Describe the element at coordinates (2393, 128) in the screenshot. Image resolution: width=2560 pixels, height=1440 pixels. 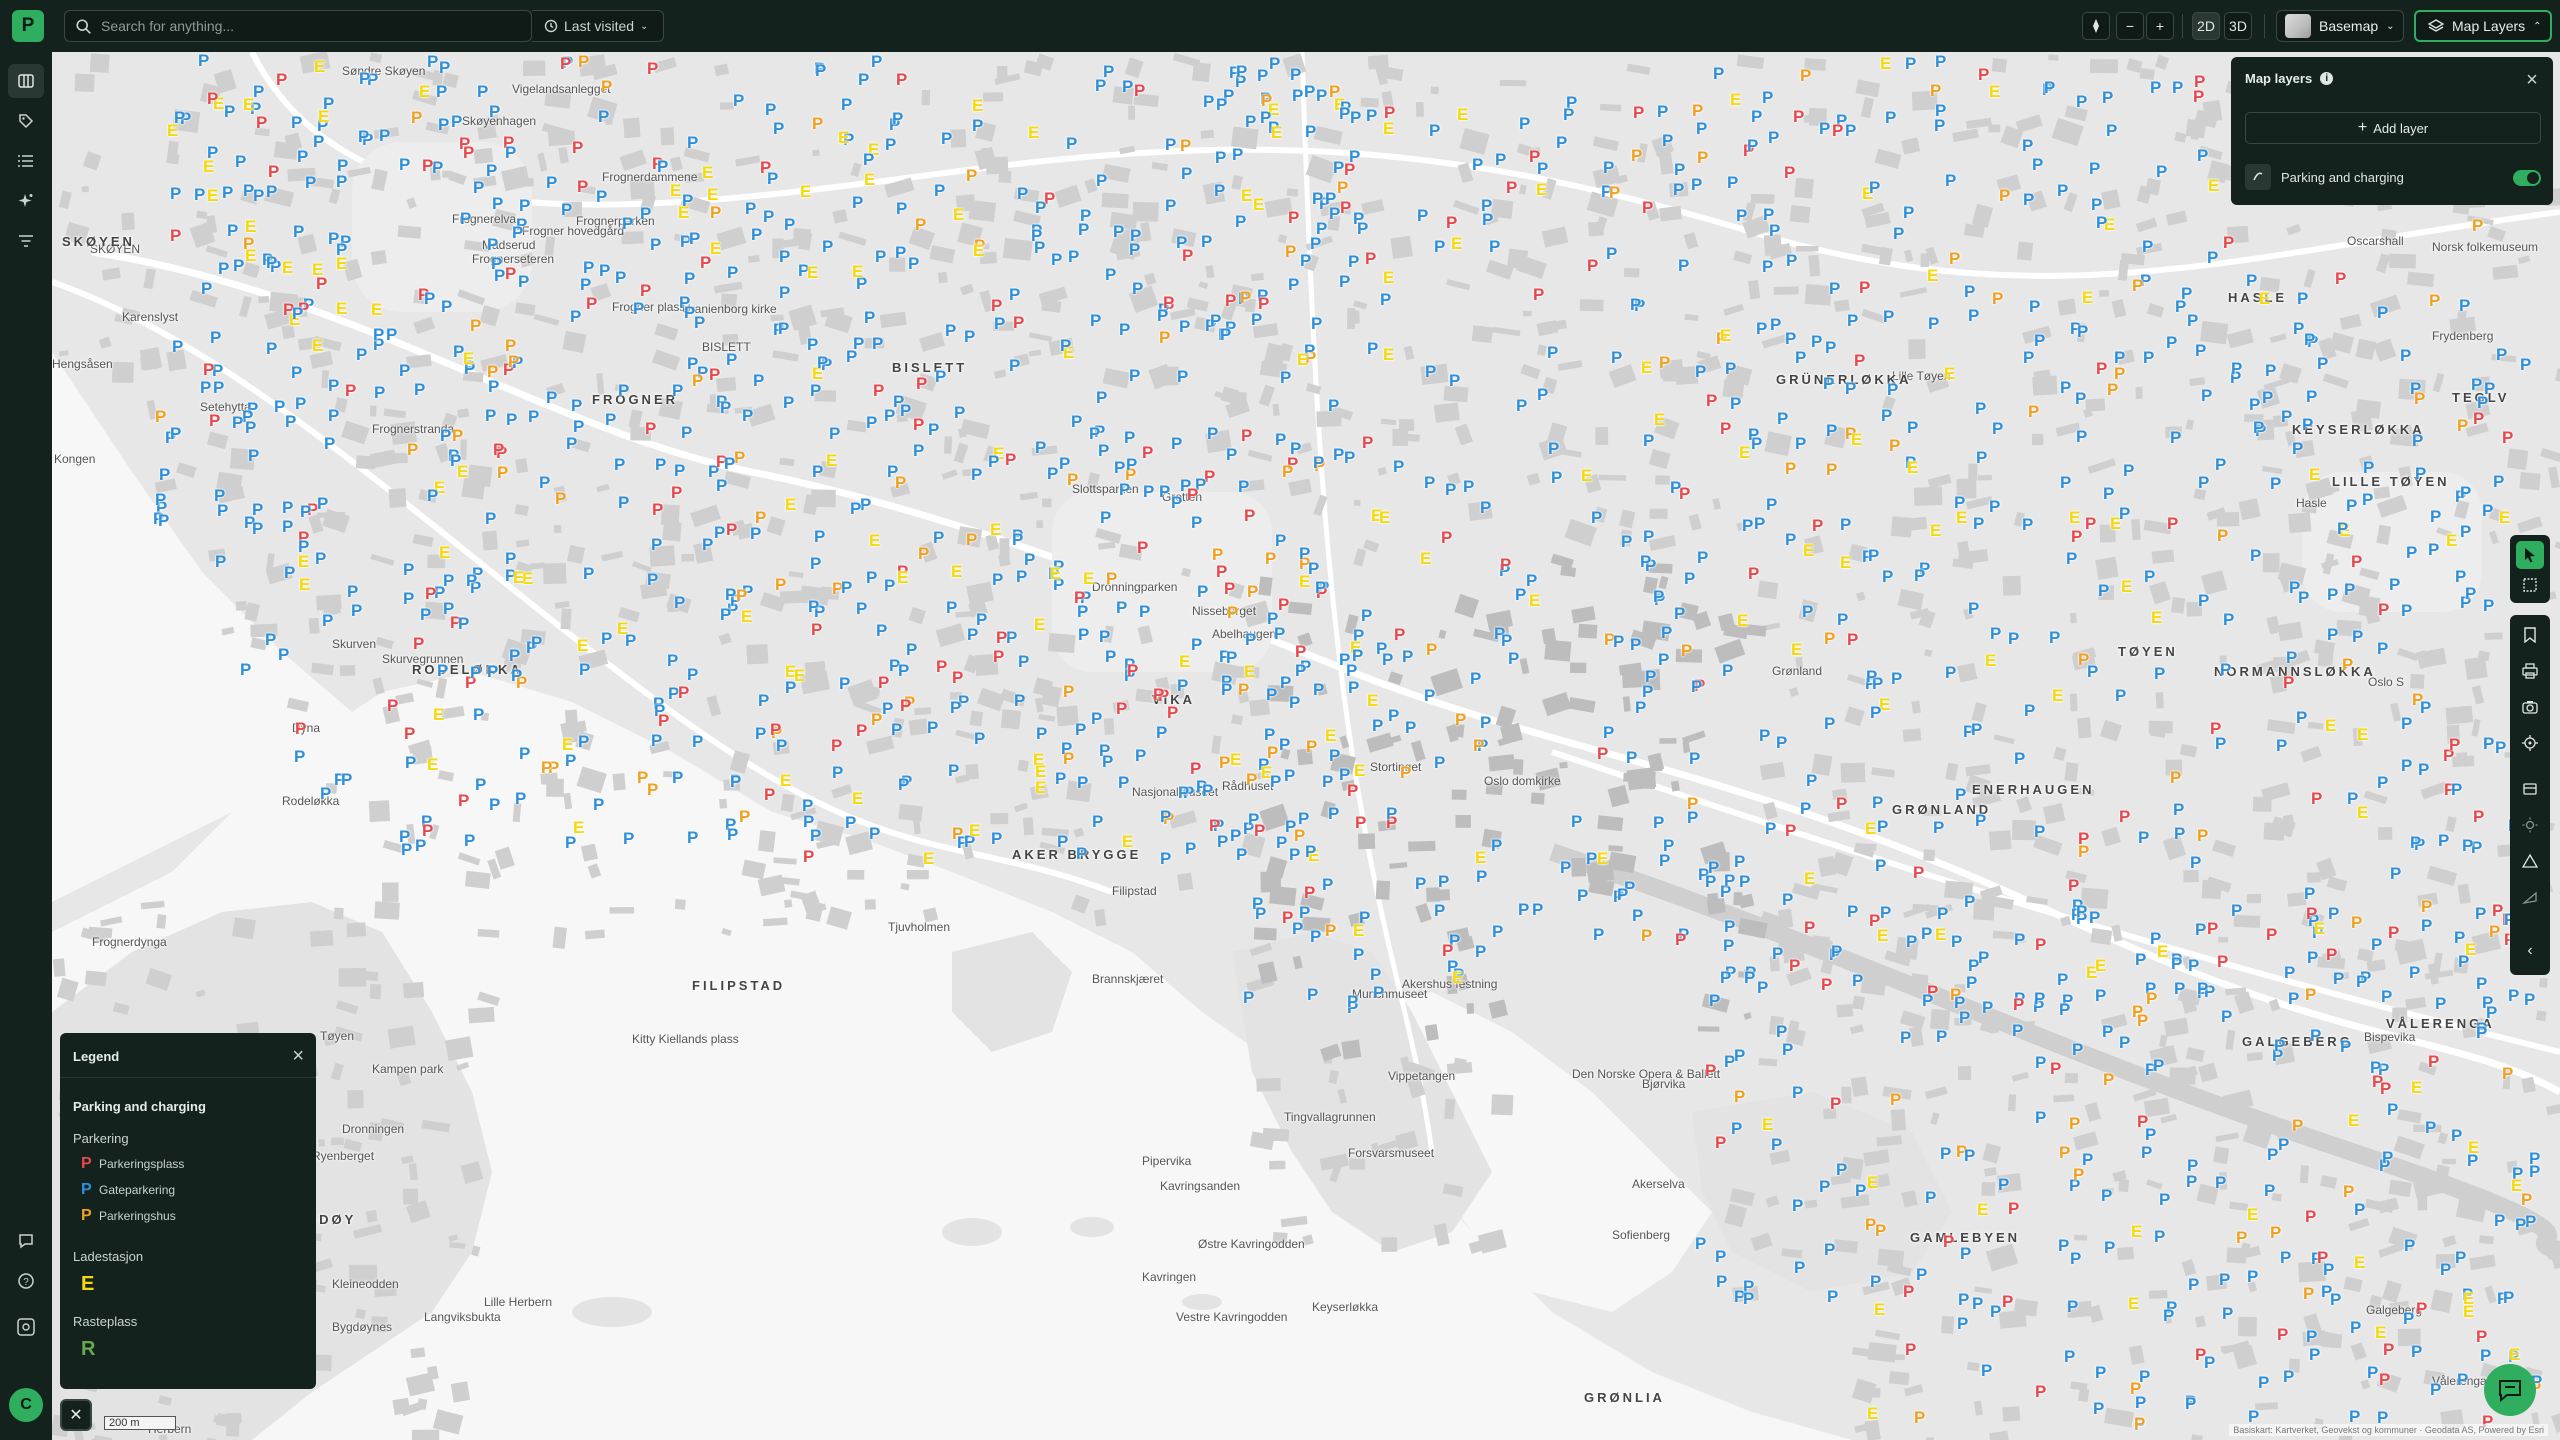
I see `add-layer-button: + Add layer` at that location.